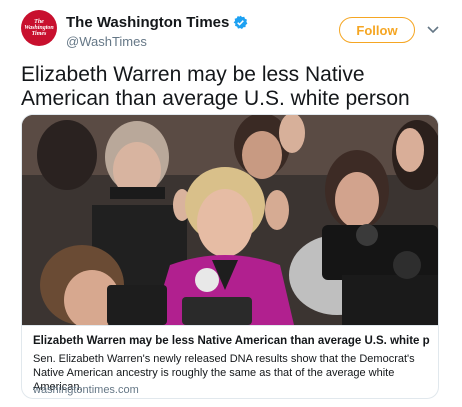 The height and width of the screenshot is (407, 462). Describe the element at coordinates (377, 30) in the screenshot. I see `follow-button: Follow` at that location.